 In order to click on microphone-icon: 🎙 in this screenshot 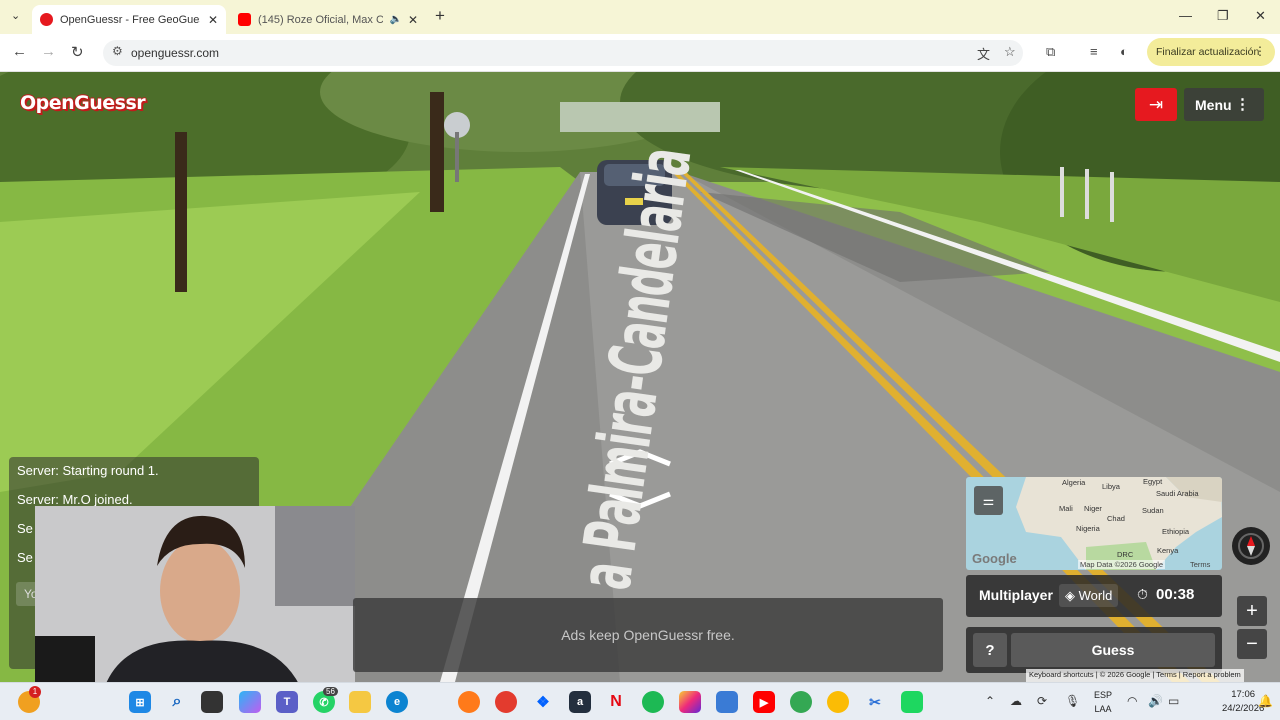, I will do `click(1072, 701)`.